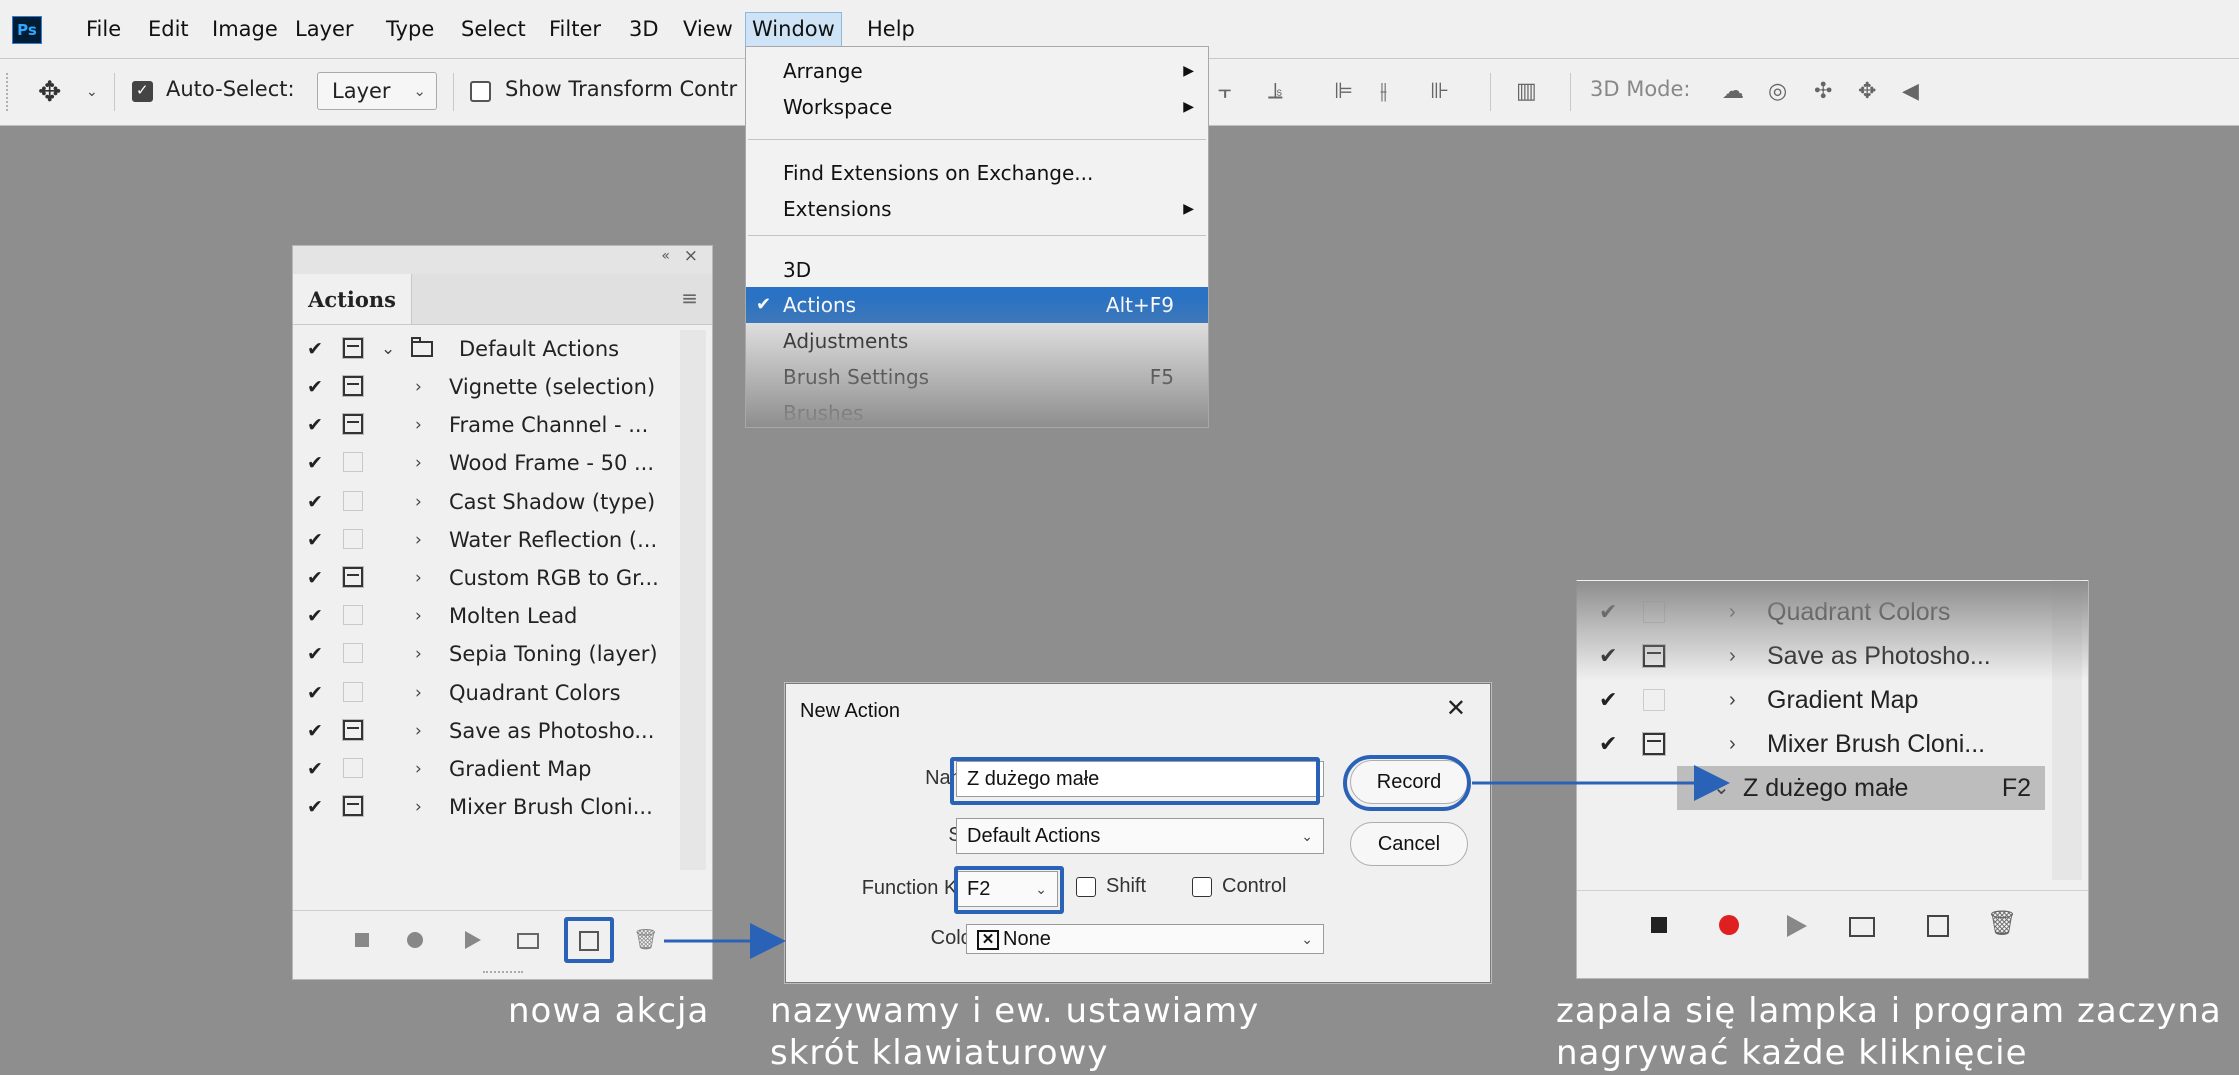  I want to click on caption-recording-line1: zapala się lampka i program zaczyna, so click(1889, 1011).